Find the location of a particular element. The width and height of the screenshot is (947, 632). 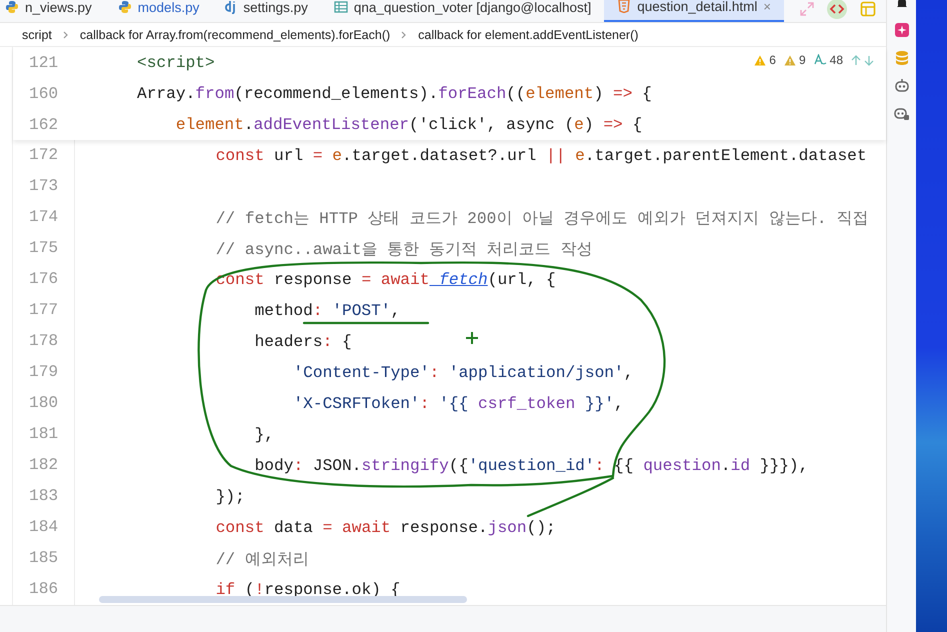

line-number: 174 is located at coordinates (44, 217).